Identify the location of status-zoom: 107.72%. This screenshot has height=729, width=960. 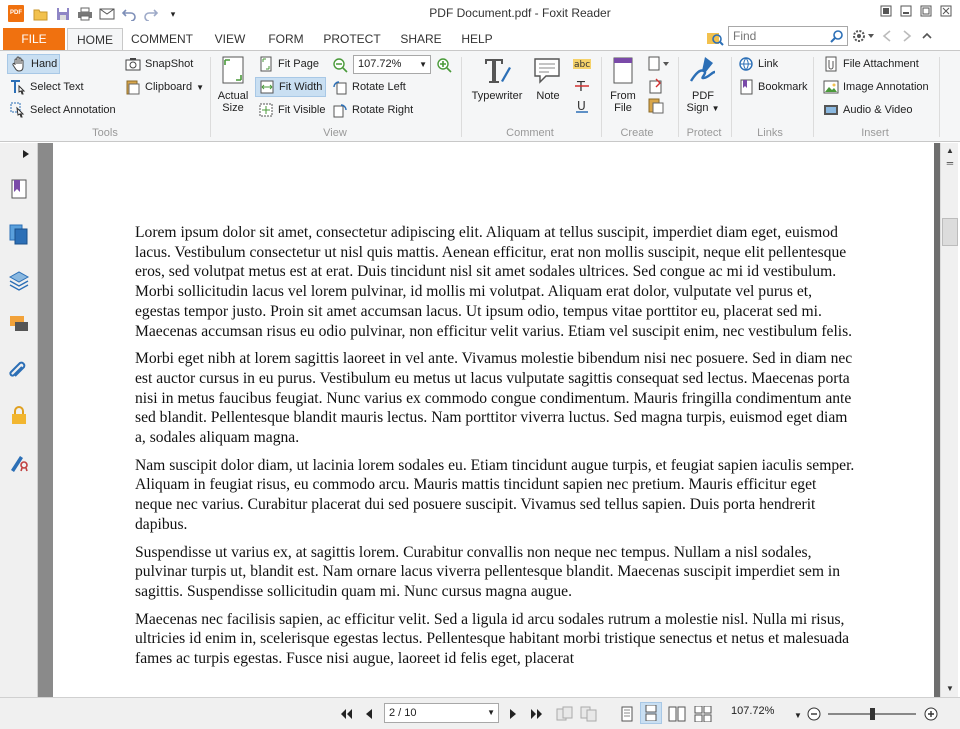
(752, 711).